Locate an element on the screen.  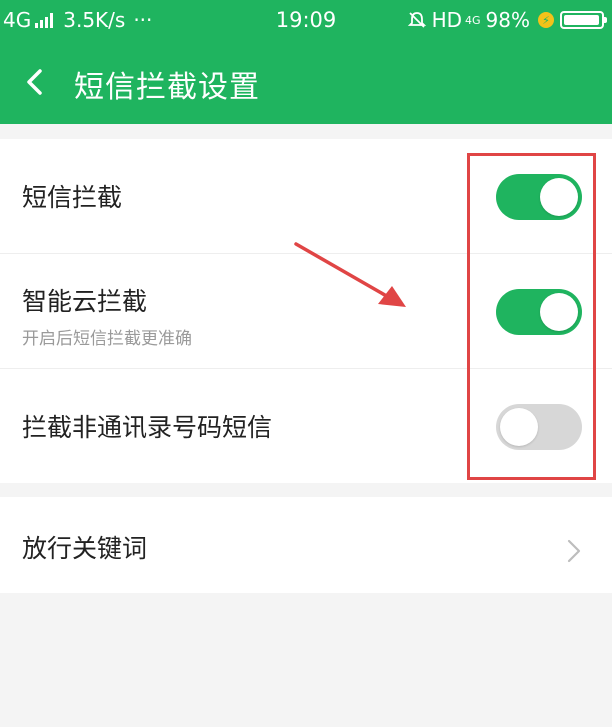
battery-icon is located at coordinates (583, 20).